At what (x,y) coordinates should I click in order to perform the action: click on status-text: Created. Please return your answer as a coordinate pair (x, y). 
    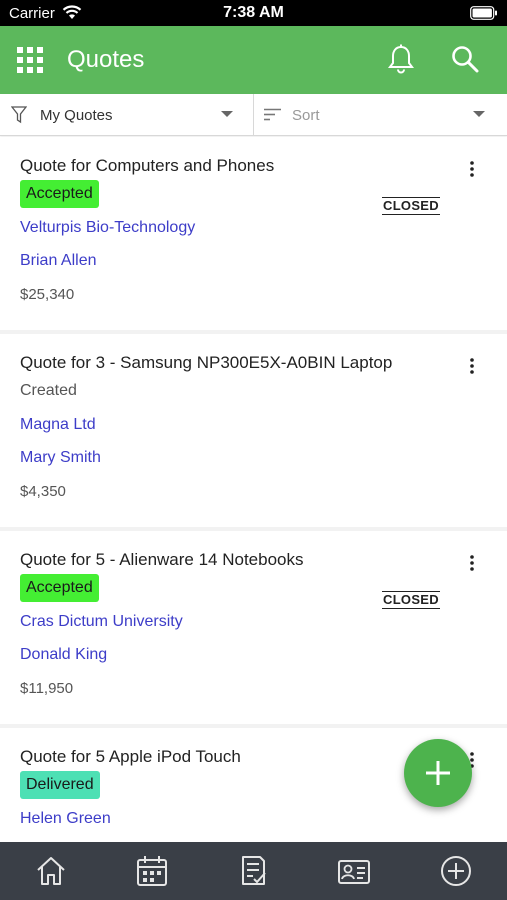
    Looking at the image, I should click on (48, 390).